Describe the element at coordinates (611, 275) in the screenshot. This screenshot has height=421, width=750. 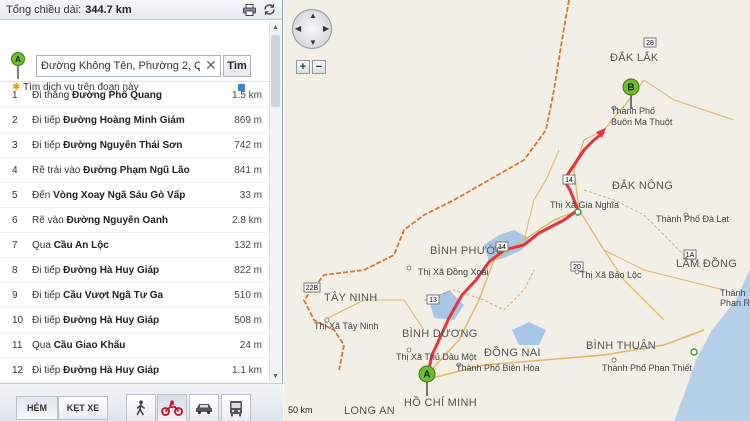
I see `map-label-bao-loc: Thị Xã Bảo Lộc` at that location.